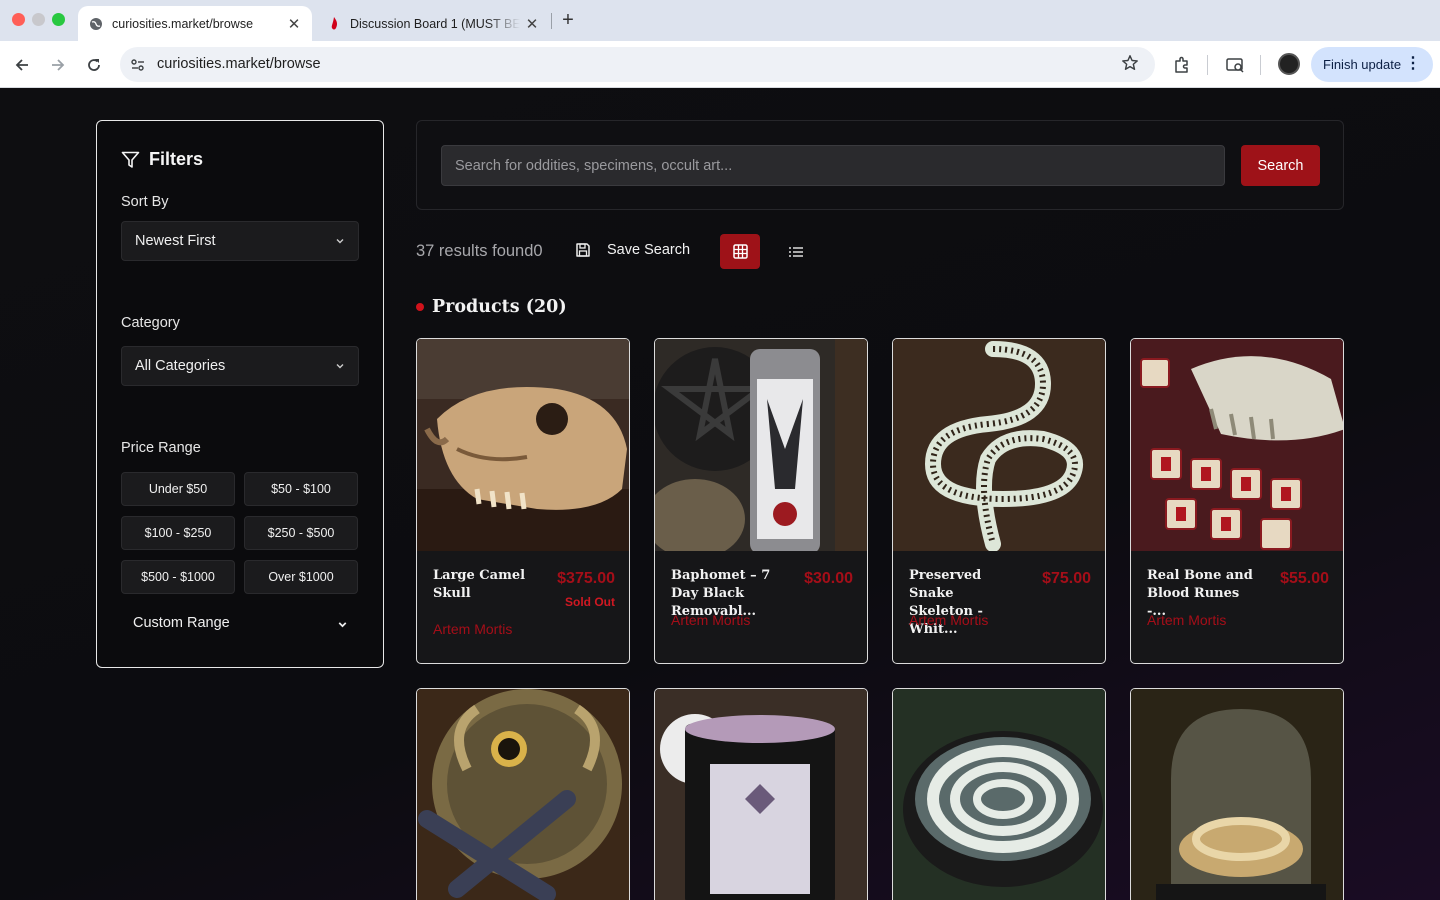 Image resolution: width=1440 pixels, height=900 pixels. What do you see at coordinates (239, 64) in the screenshot?
I see `url-text: curiosities.market/browse` at bounding box center [239, 64].